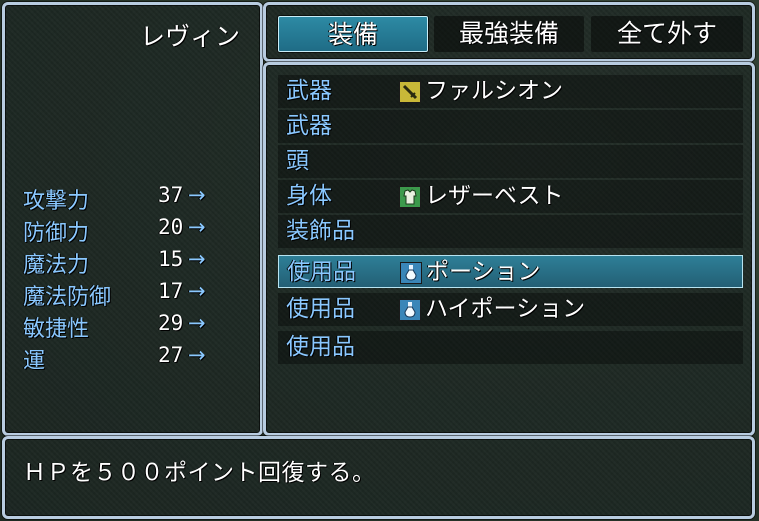 Image resolution: width=759 pixels, height=521 pixels. I want to click on clear-command-button: 全て外す, so click(667, 34).